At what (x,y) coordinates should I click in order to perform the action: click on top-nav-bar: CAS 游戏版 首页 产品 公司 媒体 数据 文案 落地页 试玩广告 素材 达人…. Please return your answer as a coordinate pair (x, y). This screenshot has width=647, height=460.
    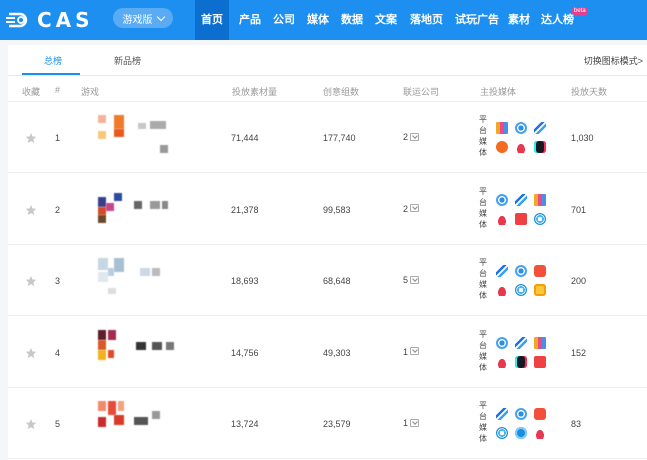
    Looking at the image, I should click on (323, 20).